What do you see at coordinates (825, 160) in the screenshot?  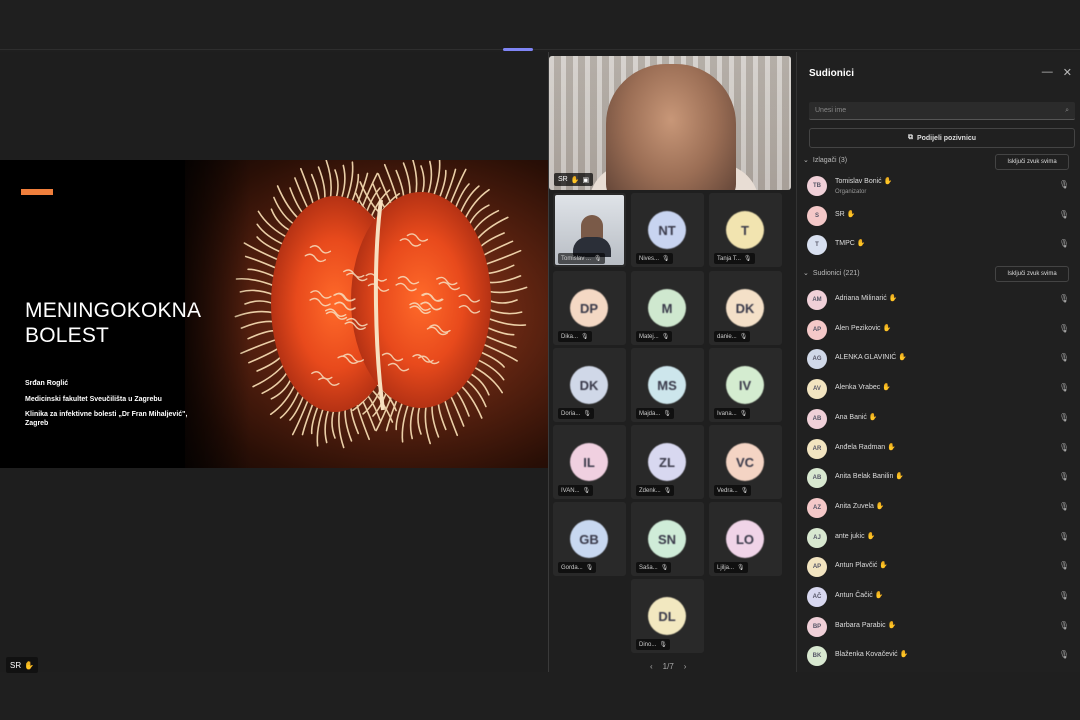 I see `presenters-section-header: ⌄ Izlagači (3)` at bounding box center [825, 160].